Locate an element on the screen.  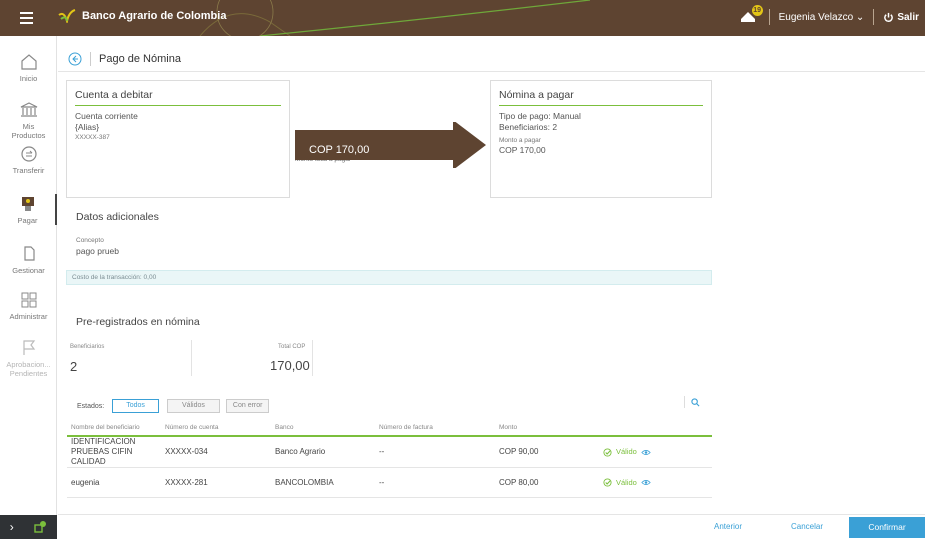
filter-label: Estados: is located at coordinates (91, 406).